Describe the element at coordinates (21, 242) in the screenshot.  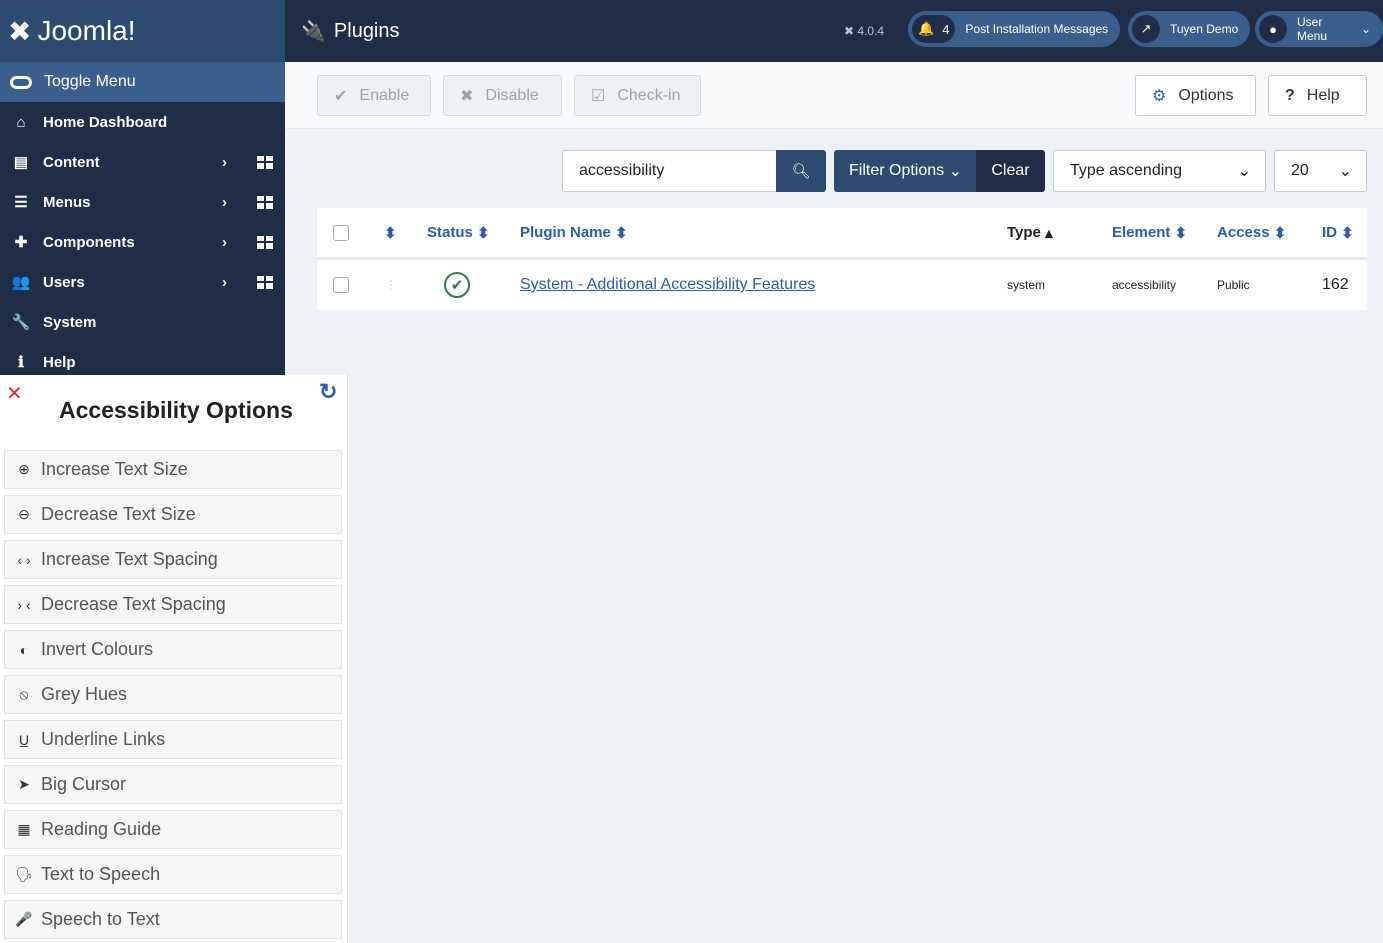
I see `puzzle-icon: ✚` at that location.